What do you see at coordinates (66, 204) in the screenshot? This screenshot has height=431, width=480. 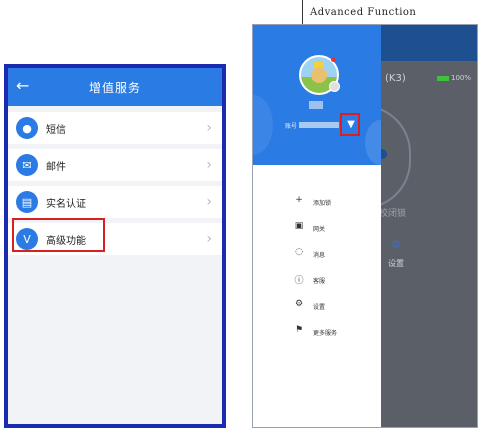 I see `list-item-label: 实名认证` at bounding box center [66, 204].